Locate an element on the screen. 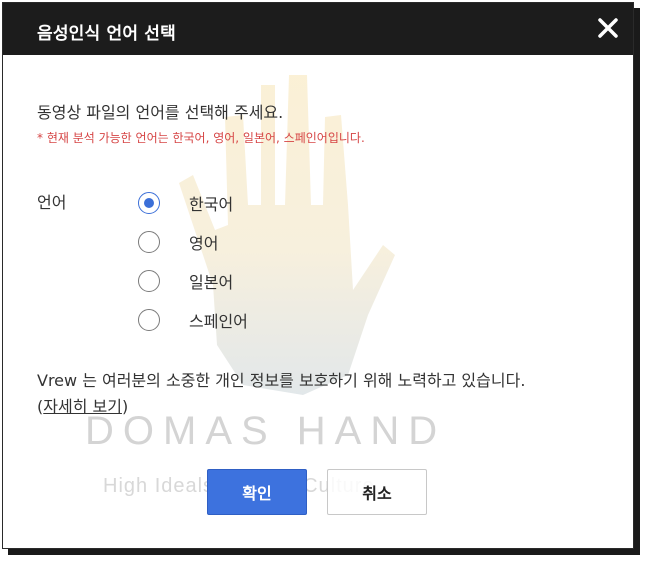 This screenshot has width=653, height=567. option-label-english: 영어 is located at coordinates (204, 243).